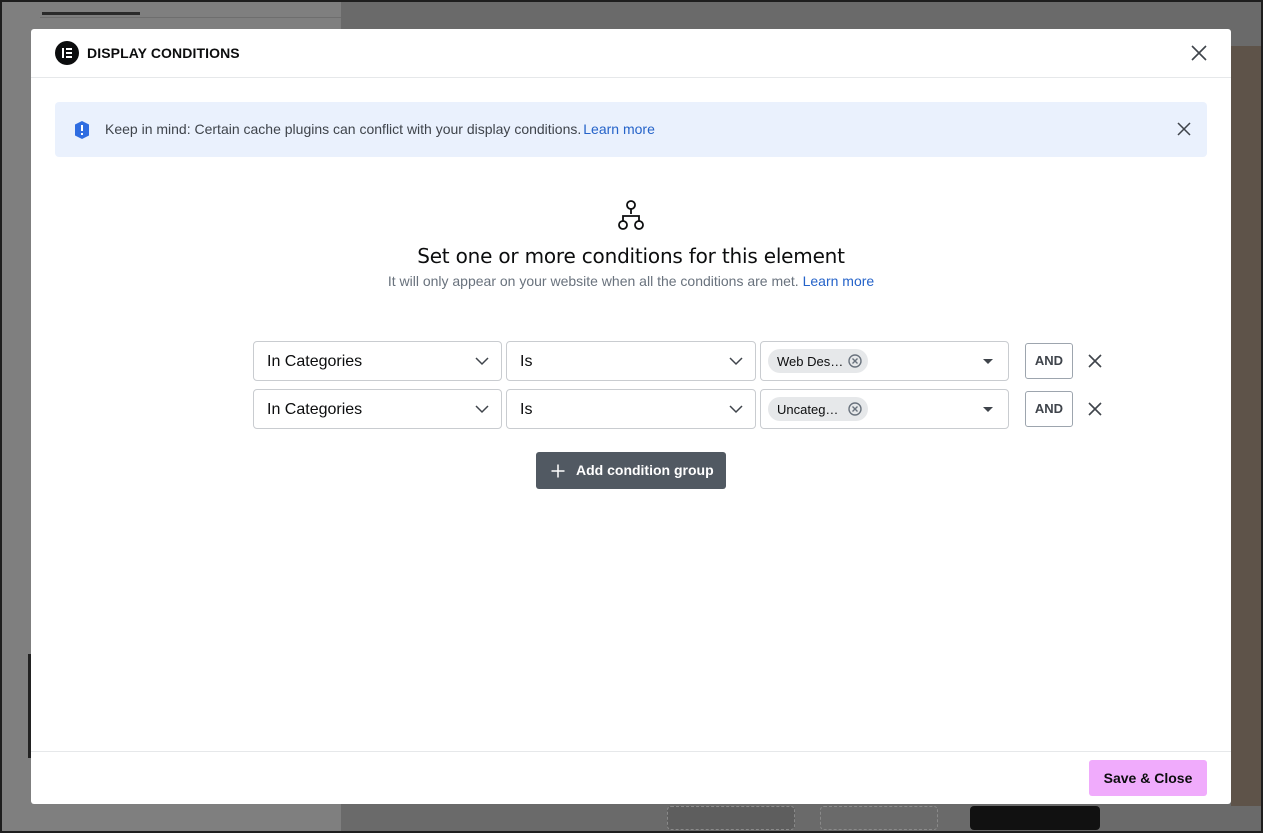 This screenshot has height=833, width=1263. I want to click on value-chip: Uncategorized, so click(818, 409).